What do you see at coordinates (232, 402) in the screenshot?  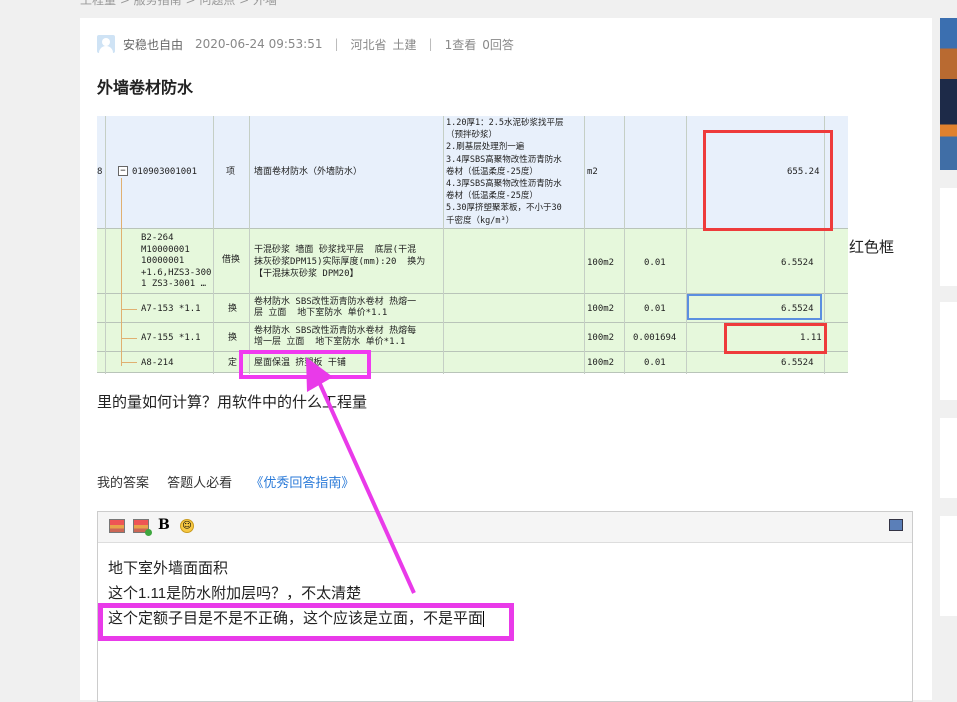 I see `question-text: 里的量如何计算？用软件中的什么工程量` at bounding box center [232, 402].